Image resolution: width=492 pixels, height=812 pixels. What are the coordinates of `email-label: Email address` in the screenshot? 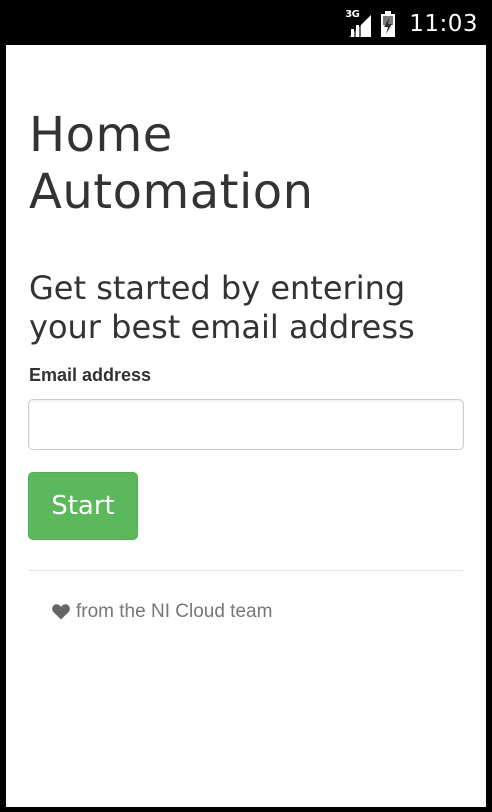 It's located at (90, 375).